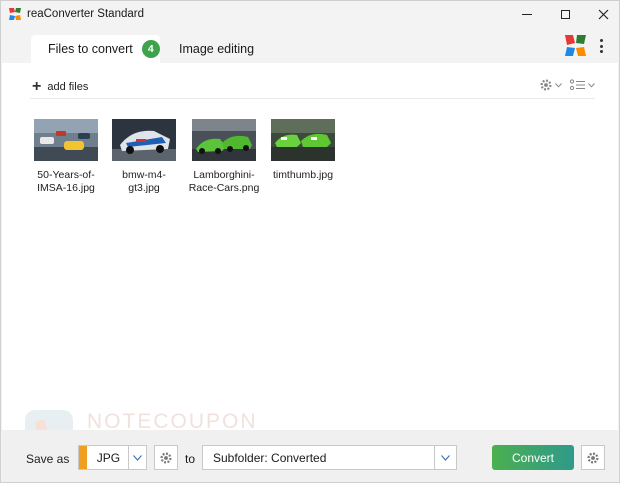  I want to click on file-count-badge: 4, so click(150, 49).